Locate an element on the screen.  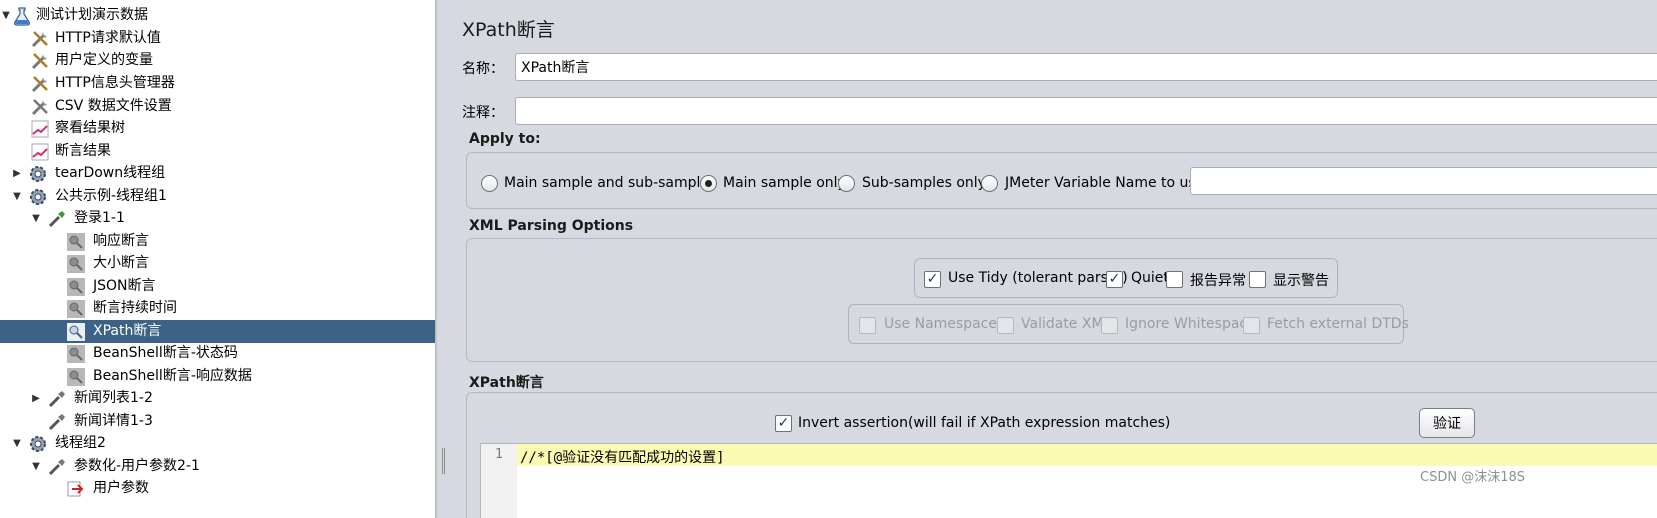
ignore-whitespace-checkbox is located at coordinates (1109, 325).